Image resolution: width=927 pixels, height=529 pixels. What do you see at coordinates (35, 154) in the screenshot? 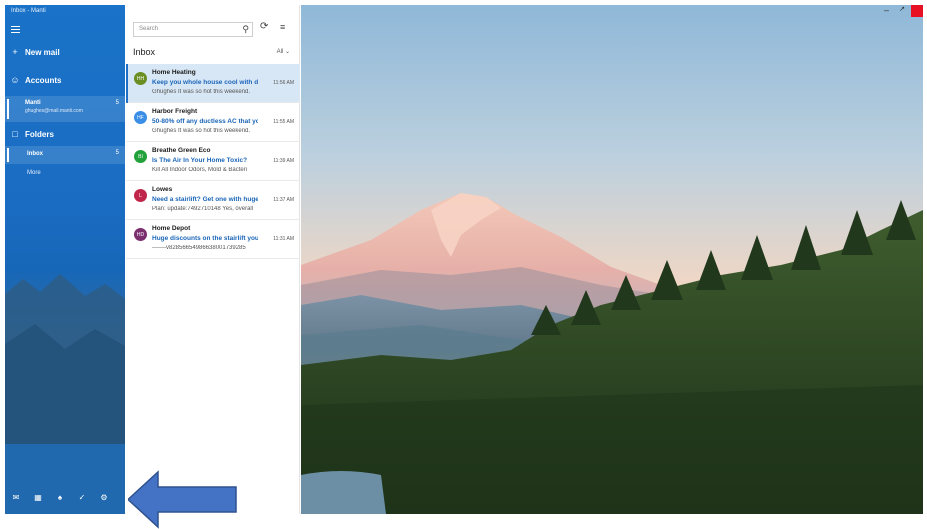
I see `inbox-folder-label: Inbox` at bounding box center [35, 154].